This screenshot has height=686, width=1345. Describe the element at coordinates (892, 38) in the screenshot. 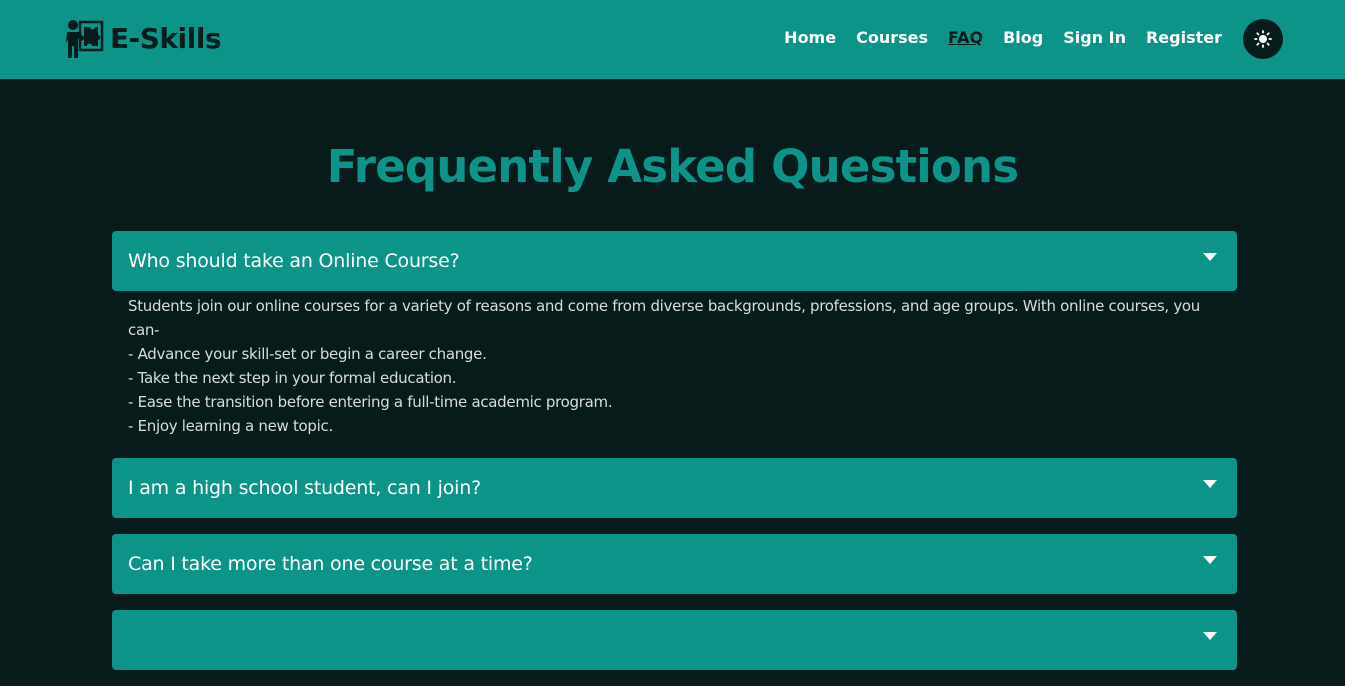

I see `nav-link-courses: Courses` at that location.